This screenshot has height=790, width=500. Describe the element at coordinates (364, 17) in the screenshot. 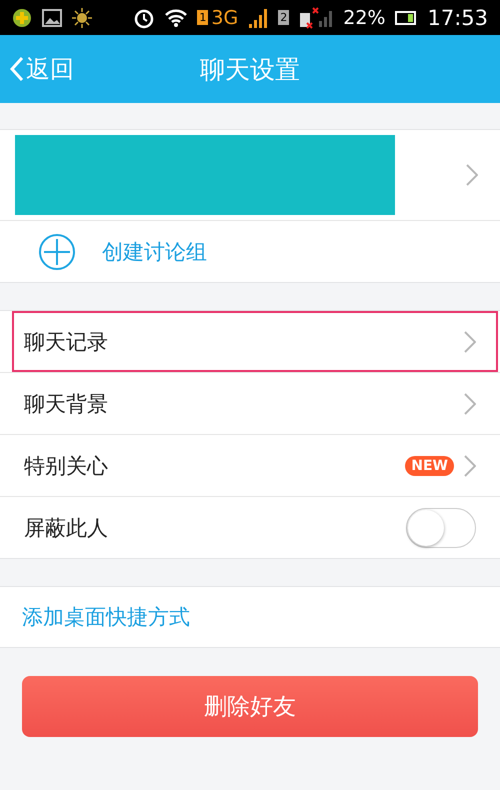

I see `battery-level: 22%` at that location.